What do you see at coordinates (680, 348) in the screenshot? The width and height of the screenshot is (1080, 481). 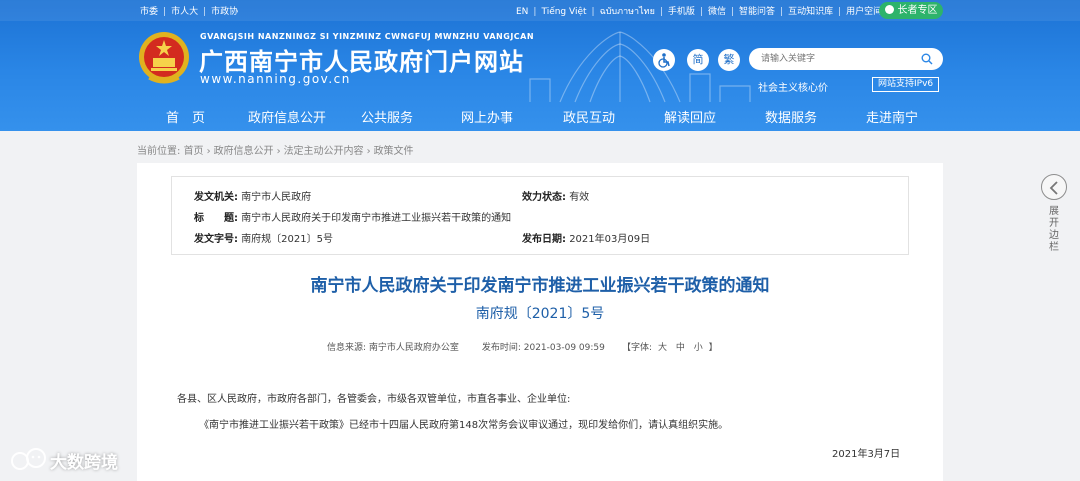 I see `font-medium-button: 中` at bounding box center [680, 348].